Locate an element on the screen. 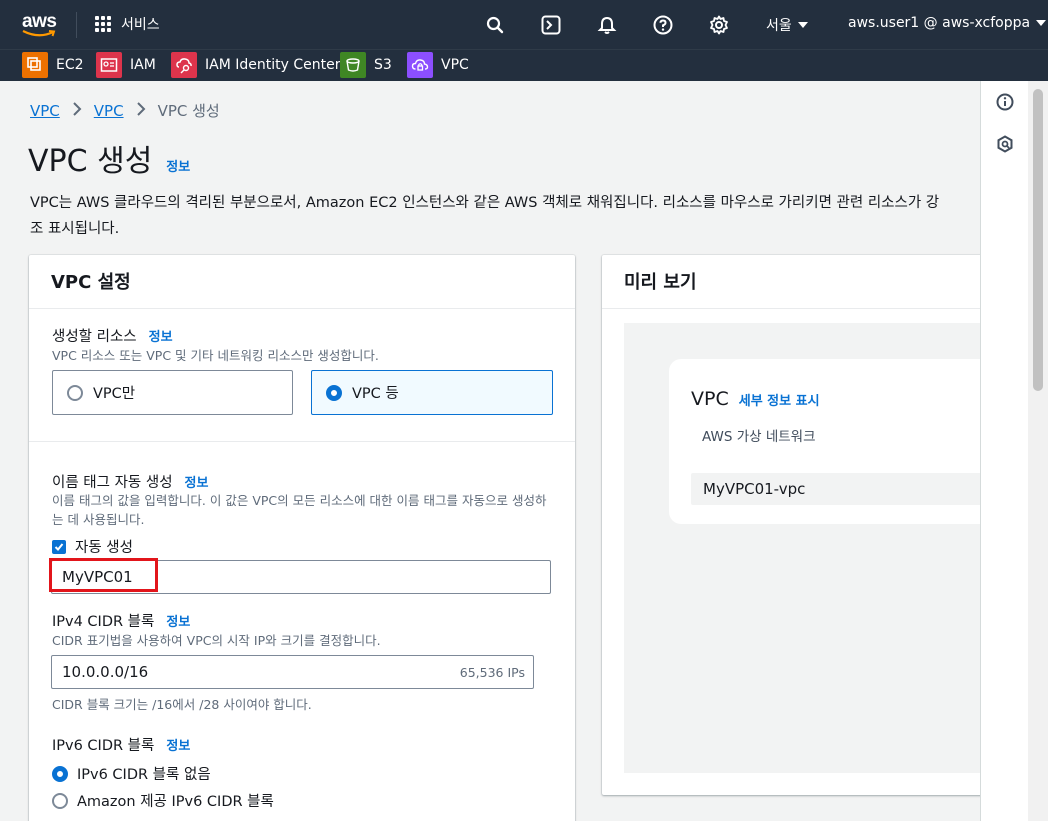 The height and width of the screenshot is (821, 1048). favorite-label: VPC is located at coordinates (455, 65).